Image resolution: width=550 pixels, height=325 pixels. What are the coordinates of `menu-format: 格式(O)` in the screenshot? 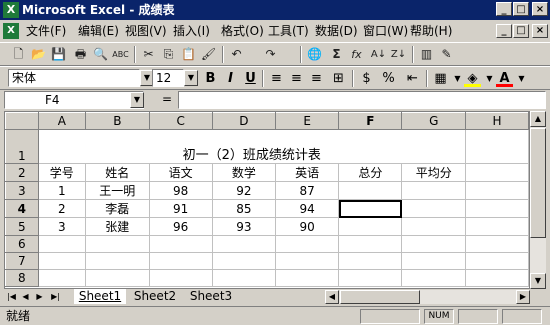 It's located at (242, 31).